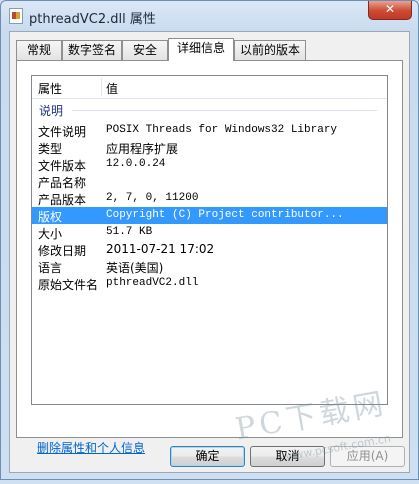  I want to click on list-item-language: 语言 英语(美国), so click(209, 266).